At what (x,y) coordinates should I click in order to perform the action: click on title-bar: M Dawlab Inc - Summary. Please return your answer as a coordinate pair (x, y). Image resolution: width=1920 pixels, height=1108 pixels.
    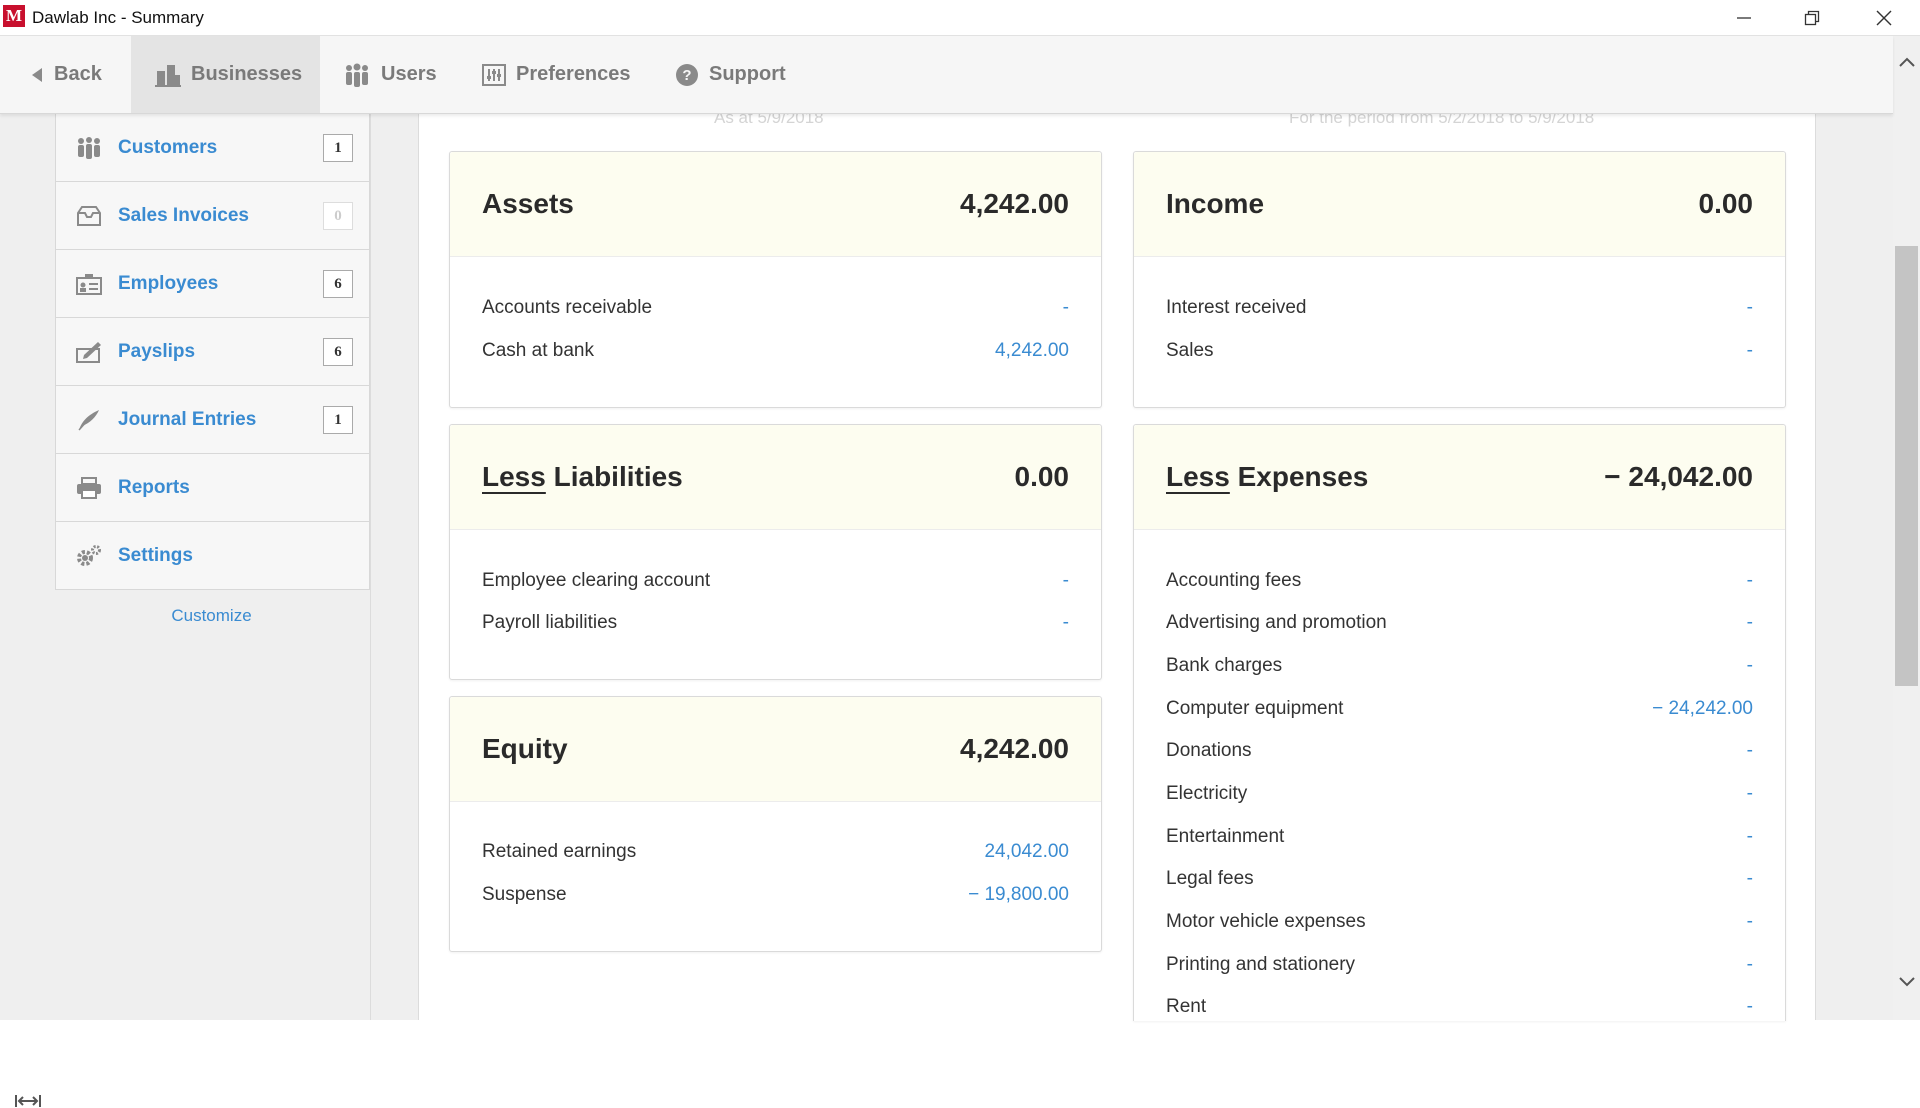
    Looking at the image, I should click on (960, 18).